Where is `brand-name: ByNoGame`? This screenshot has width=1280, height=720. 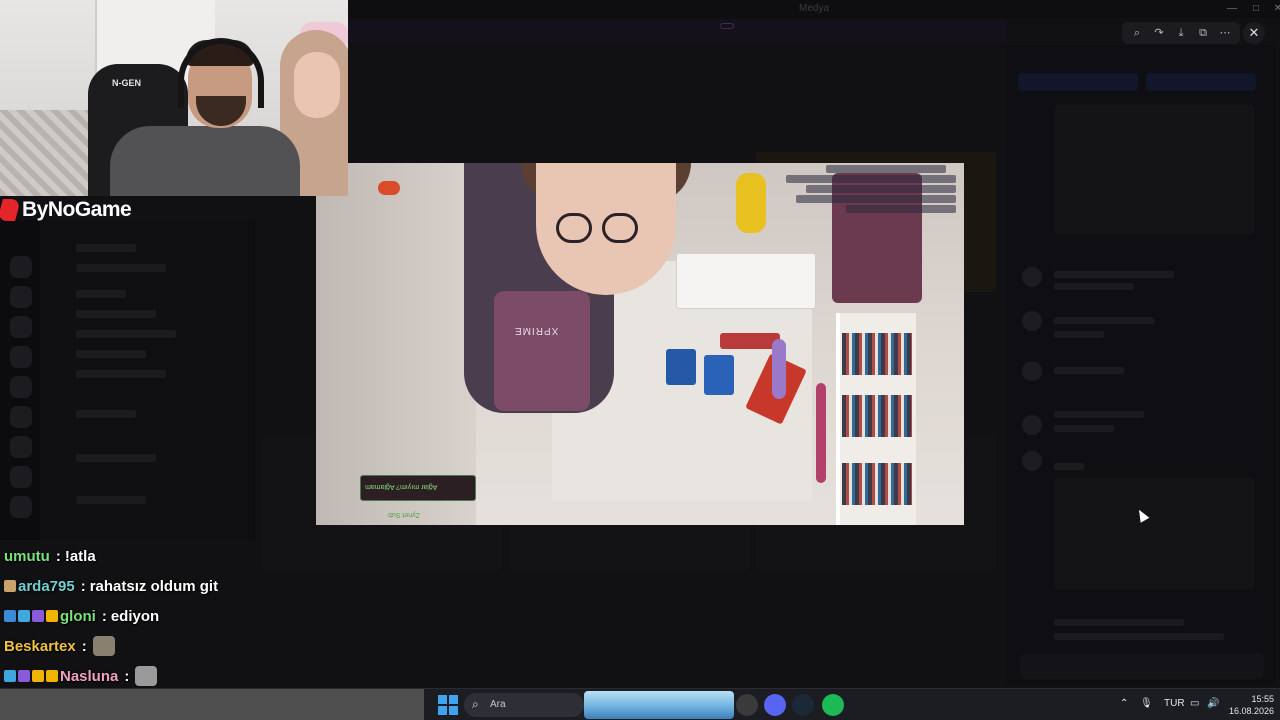
brand-name: ByNoGame is located at coordinates (77, 209).